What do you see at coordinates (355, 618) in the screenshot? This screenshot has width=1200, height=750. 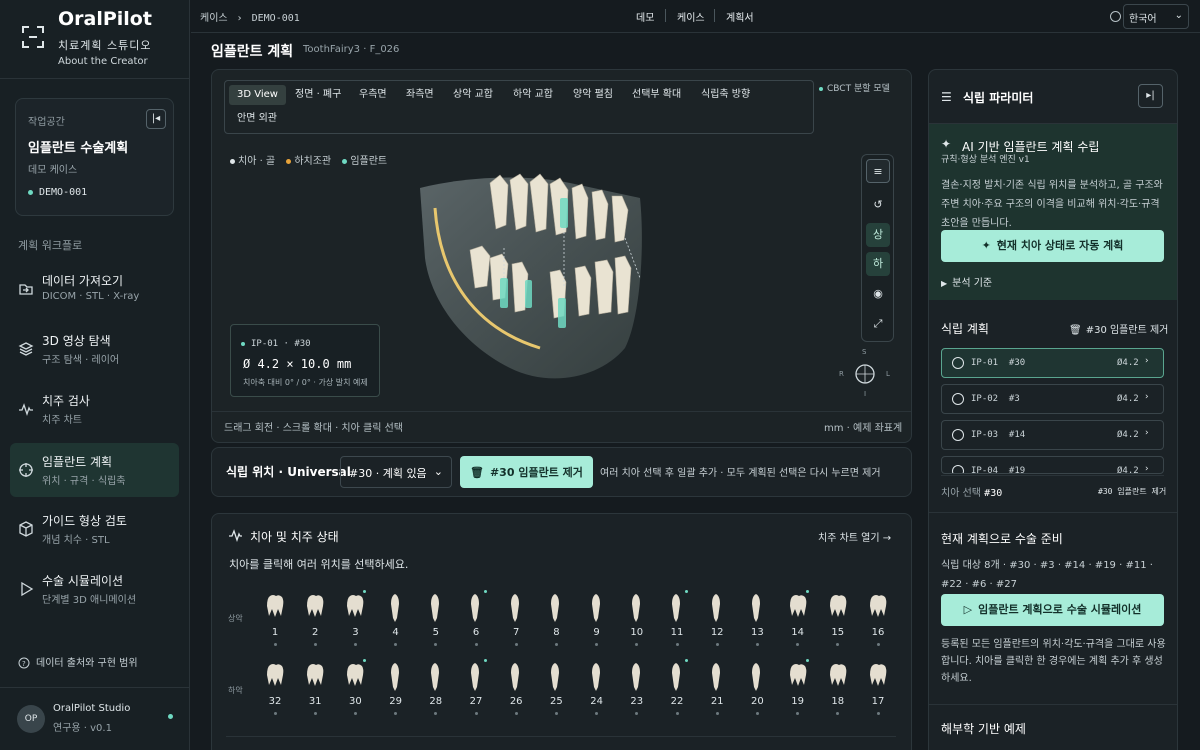 I see `tooth-3: 3` at bounding box center [355, 618].